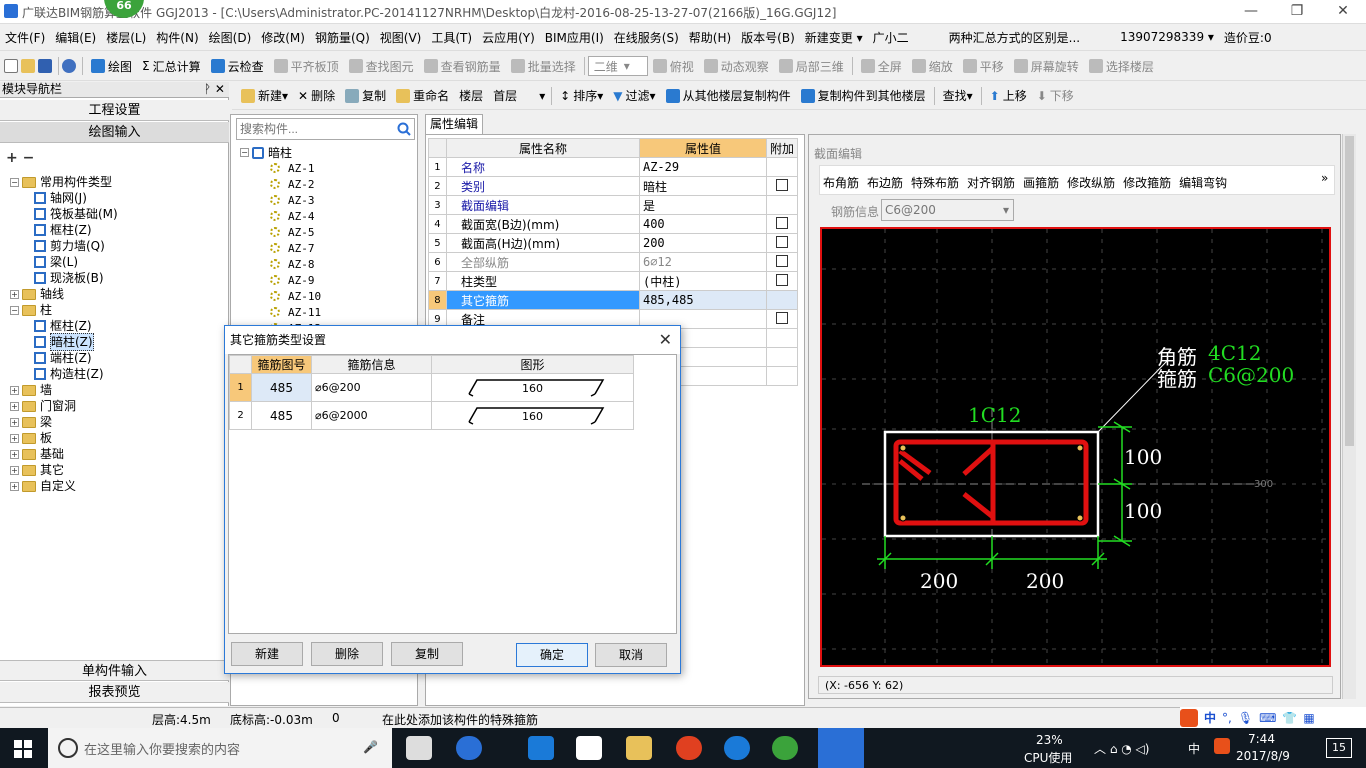  What do you see at coordinates (673, 66) in the screenshot?
I see `top-view-button: 俯视` at bounding box center [673, 66].